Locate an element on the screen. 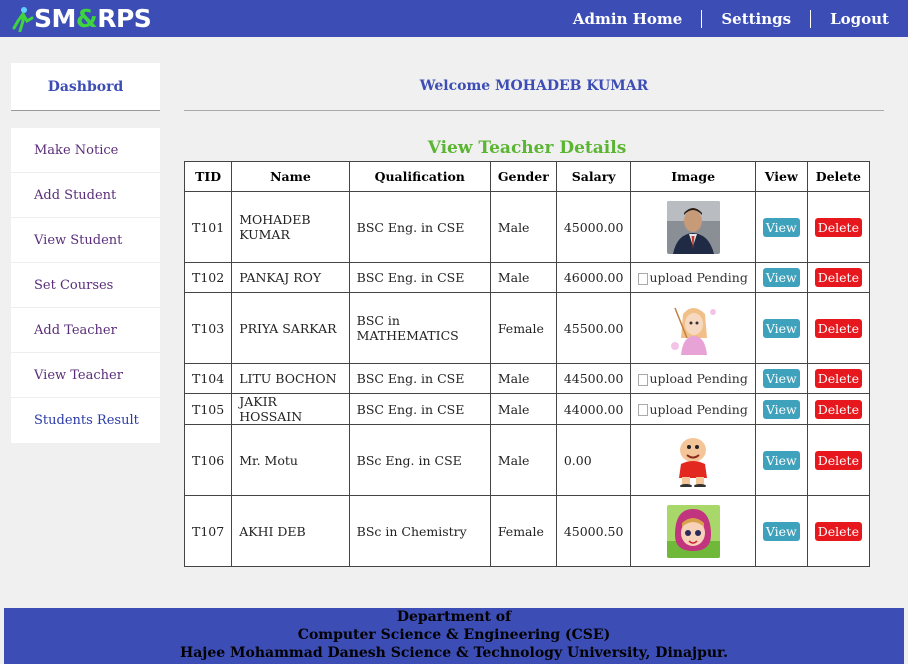 The width and height of the screenshot is (908, 664). cell-name: LITU BOCHON is located at coordinates (290, 378).